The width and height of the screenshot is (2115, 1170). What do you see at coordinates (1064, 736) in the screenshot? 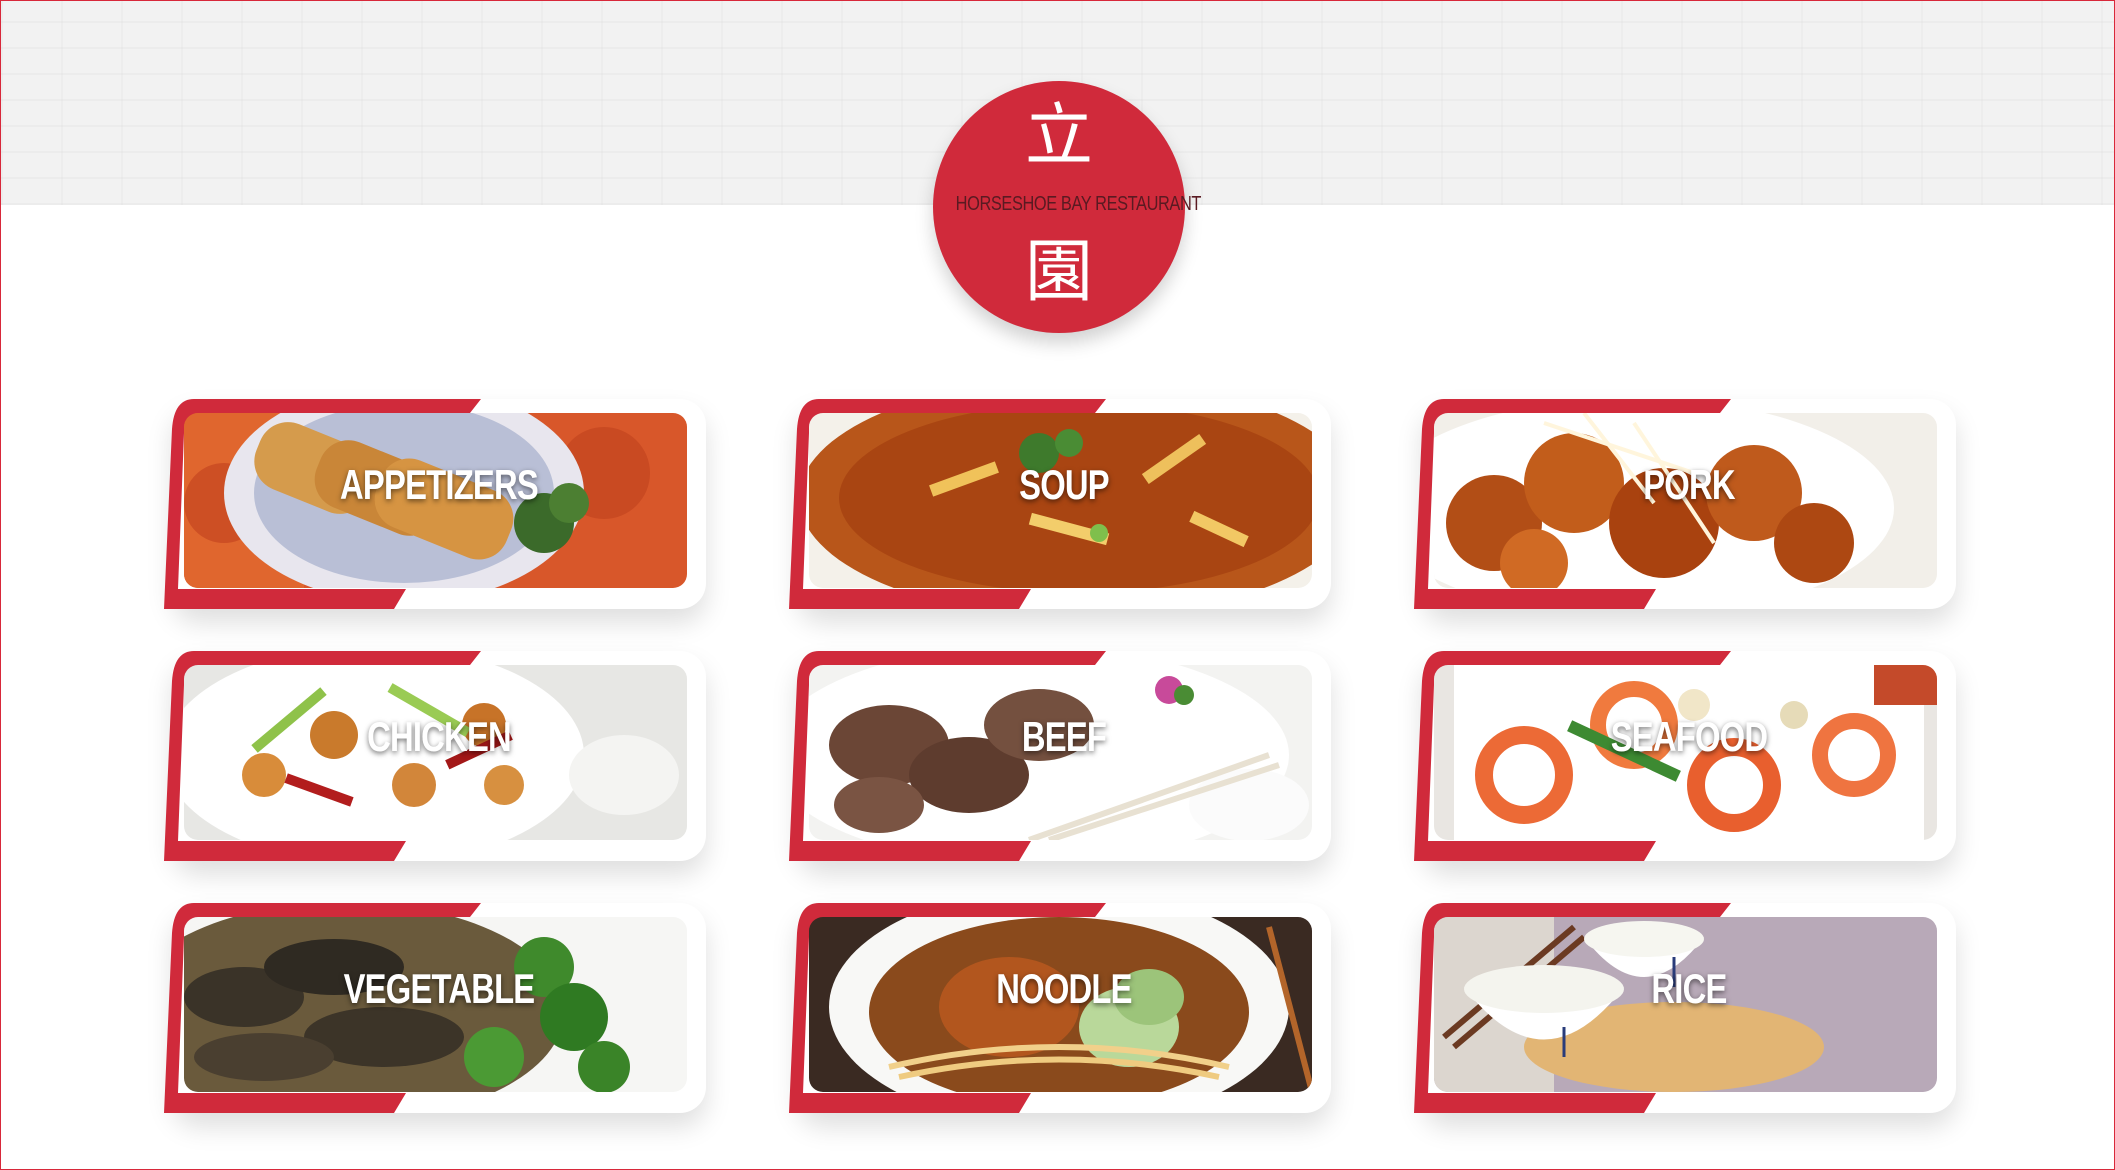
I see `category-label: BEEF` at bounding box center [1064, 736].